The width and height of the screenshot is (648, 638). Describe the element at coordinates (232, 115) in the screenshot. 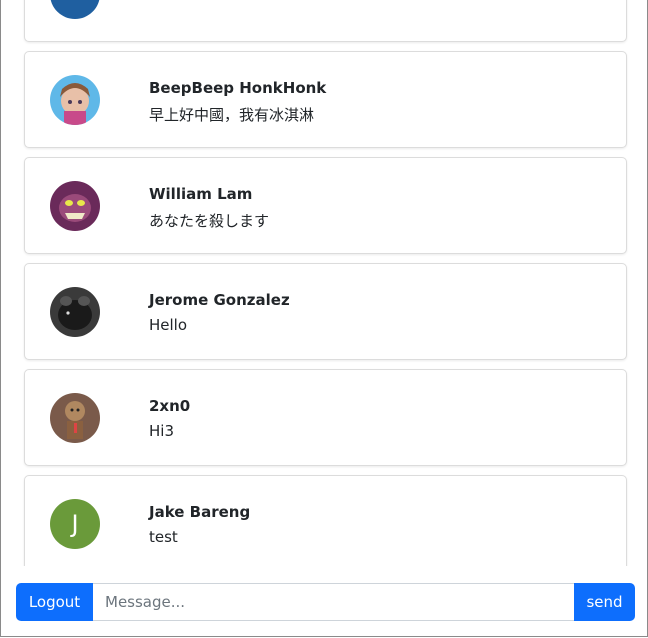

I see `message-text: 早上好中國，我有冰淇淋` at that location.